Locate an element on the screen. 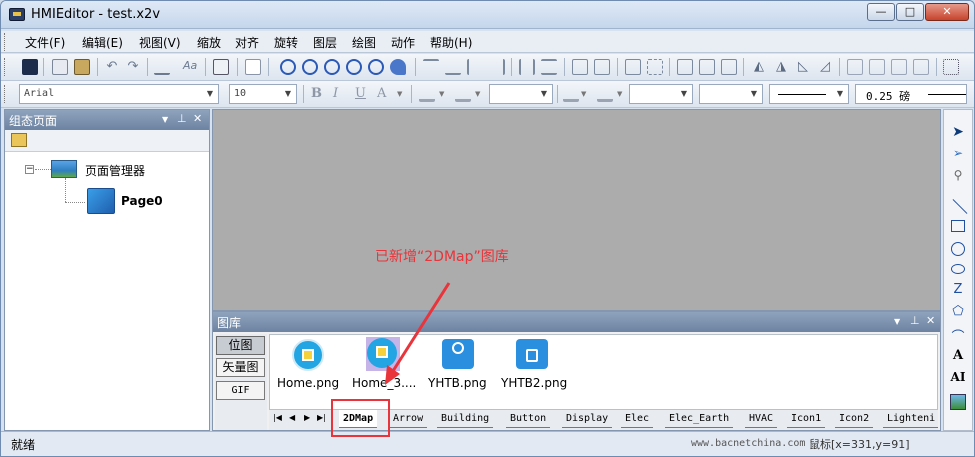 The width and height of the screenshot is (975, 457). menu-grip is located at coordinates (5, 42).